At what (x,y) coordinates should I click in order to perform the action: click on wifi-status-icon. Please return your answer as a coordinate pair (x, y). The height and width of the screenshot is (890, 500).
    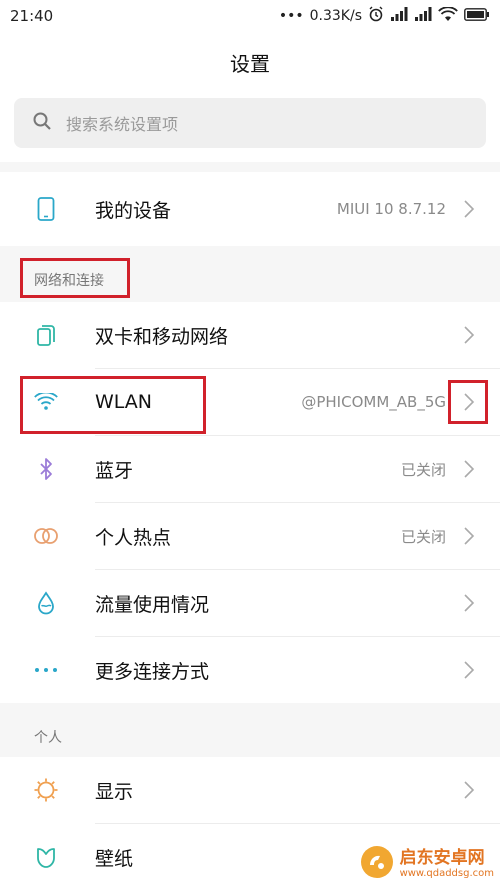
    Looking at the image, I should click on (448, 15).